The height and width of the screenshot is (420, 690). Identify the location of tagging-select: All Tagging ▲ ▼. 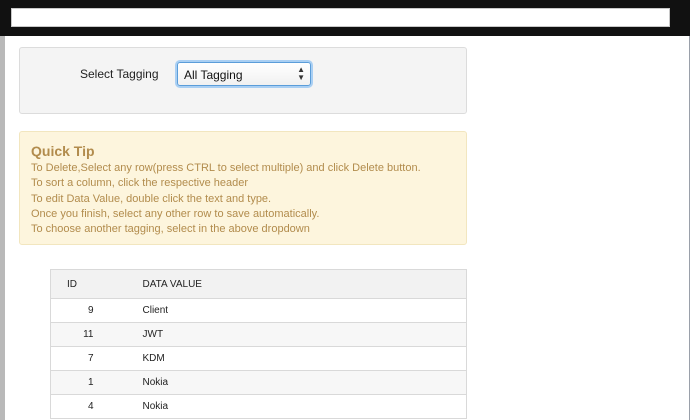
(244, 74).